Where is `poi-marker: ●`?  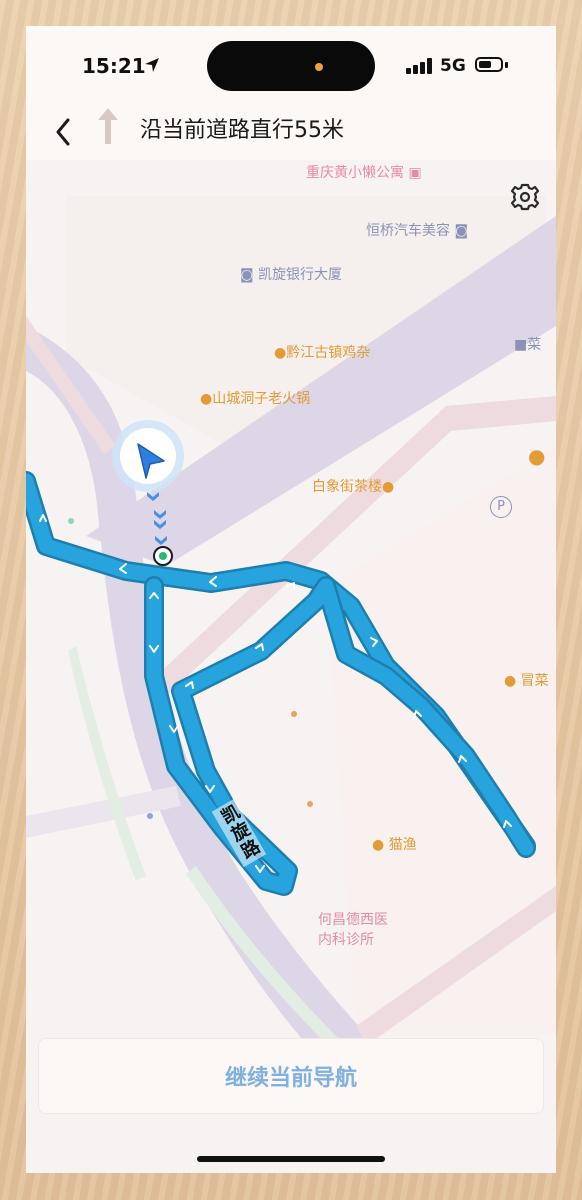
poi-marker: ● is located at coordinates (536, 456).